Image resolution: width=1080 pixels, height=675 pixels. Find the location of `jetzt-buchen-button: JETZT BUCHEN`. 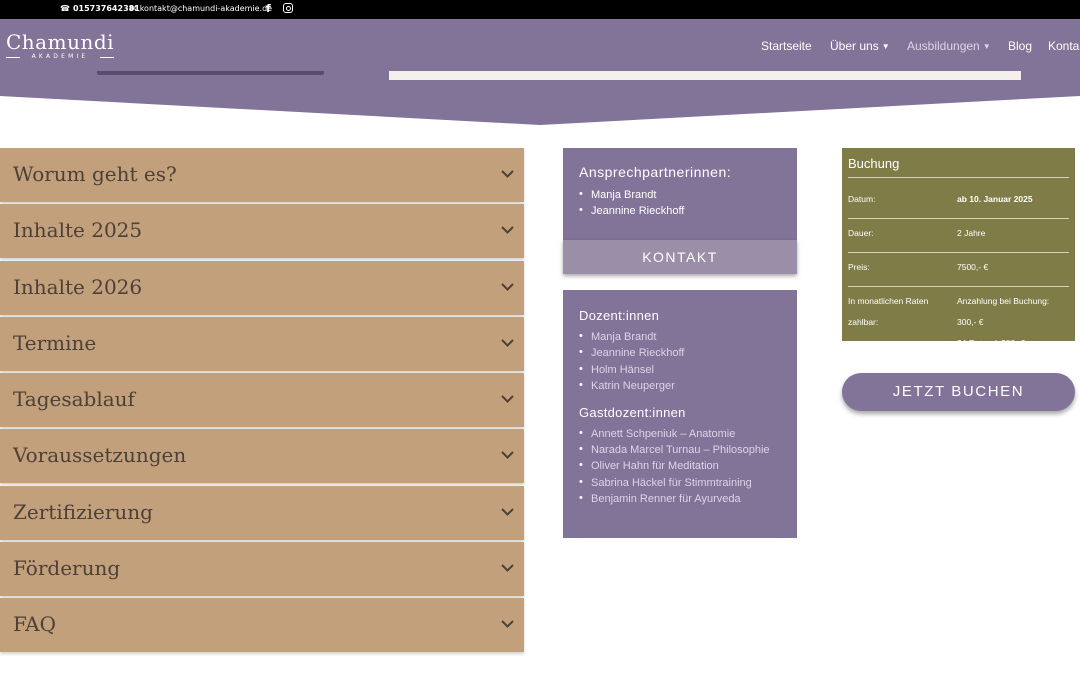

jetzt-buchen-button: JETZT BUCHEN is located at coordinates (958, 392).